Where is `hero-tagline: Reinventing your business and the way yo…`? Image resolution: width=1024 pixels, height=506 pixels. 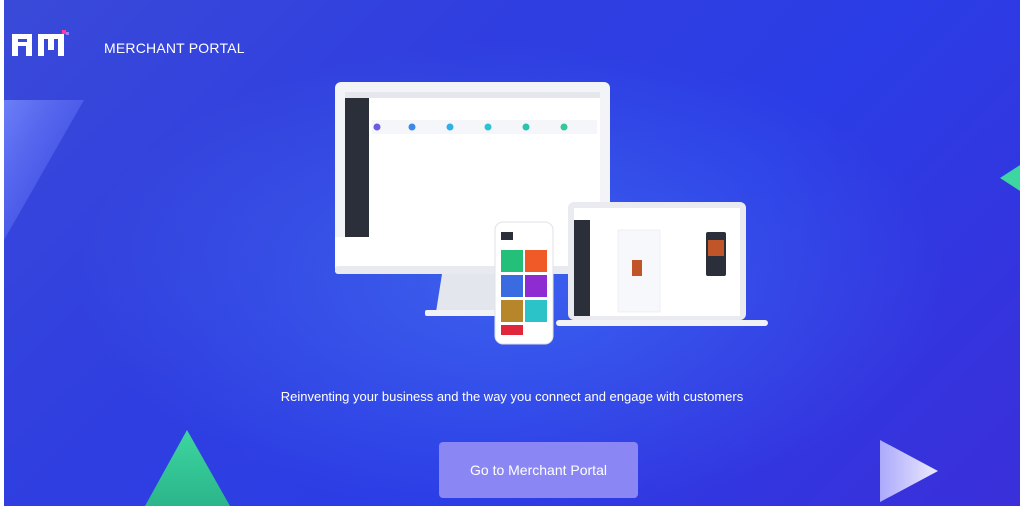
hero-tagline: Reinventing your business and the way yo… is located at coordinates (512, 396).